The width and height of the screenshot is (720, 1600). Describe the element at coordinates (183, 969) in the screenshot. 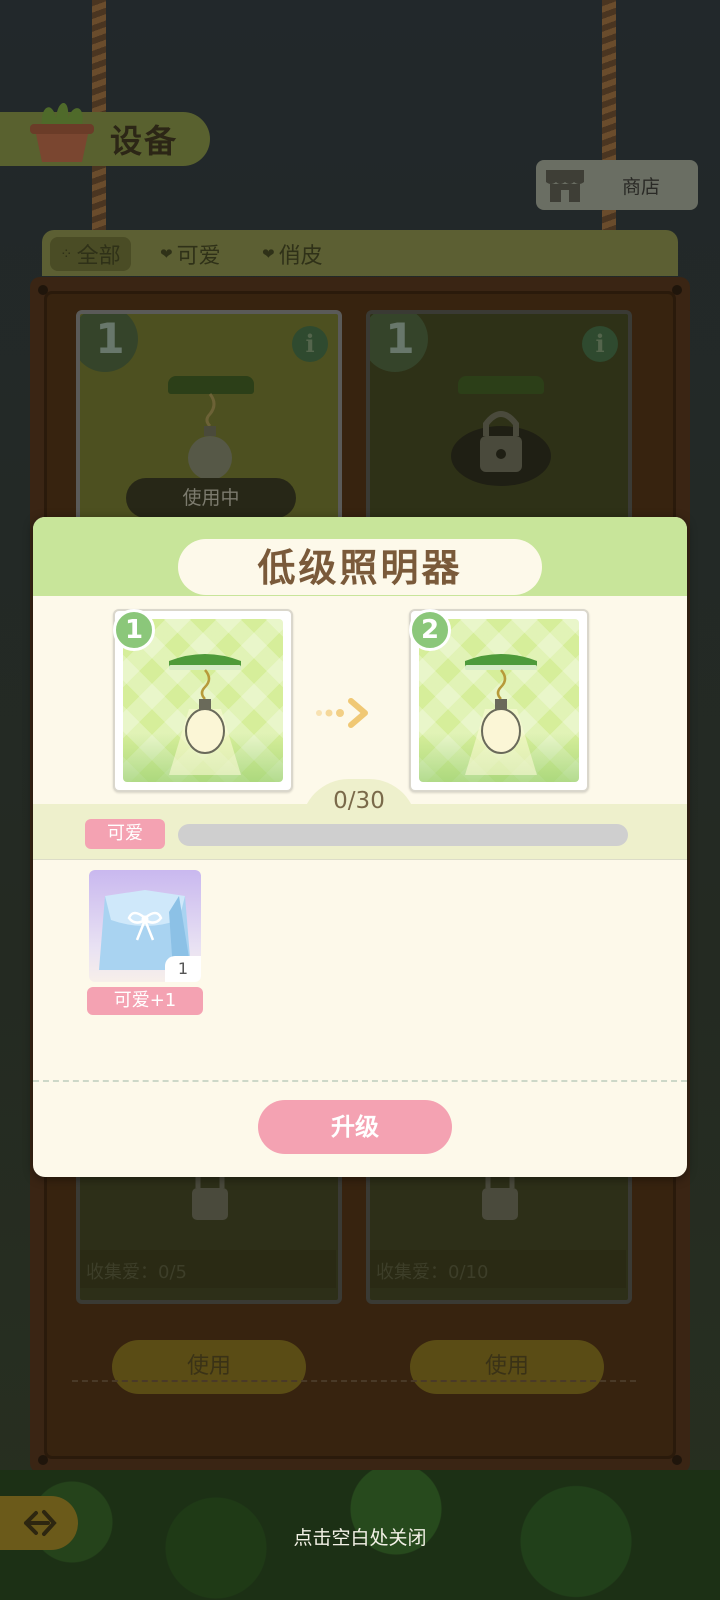

I see `item-count: 1` at that location.